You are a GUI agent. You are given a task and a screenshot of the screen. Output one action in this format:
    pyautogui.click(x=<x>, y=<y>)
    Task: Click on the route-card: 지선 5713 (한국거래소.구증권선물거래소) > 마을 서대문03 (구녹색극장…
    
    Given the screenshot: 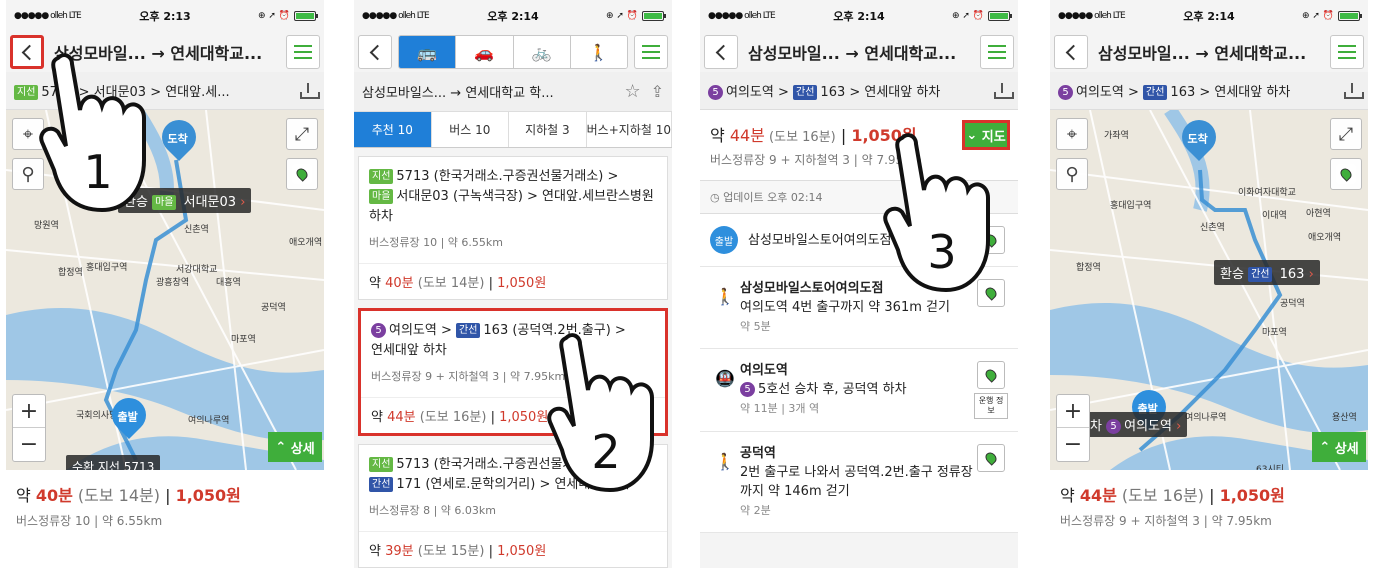 What is the action you would take?
    pyautogui.click(x=513, y=228)
    